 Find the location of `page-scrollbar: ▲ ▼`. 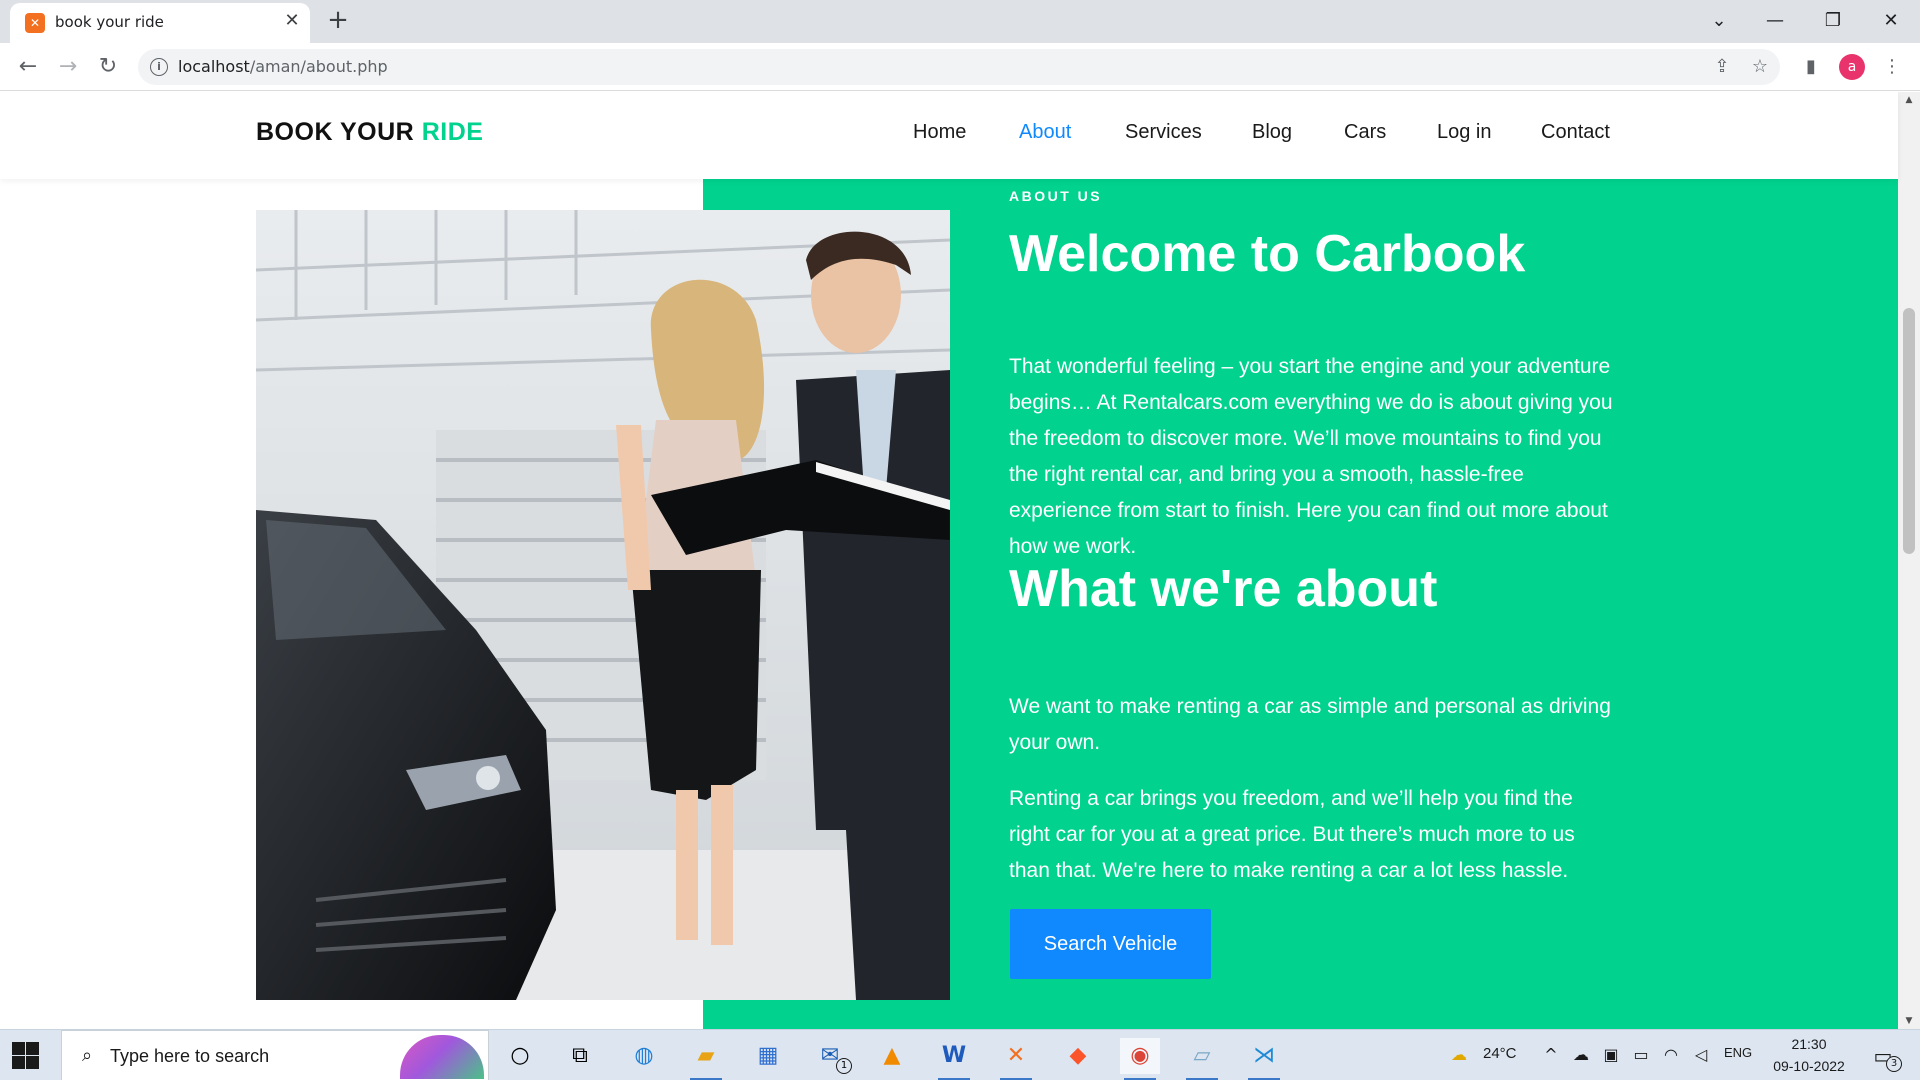

page-scrollbar: ▲ ▼ is located at coordinates (1909, 560).